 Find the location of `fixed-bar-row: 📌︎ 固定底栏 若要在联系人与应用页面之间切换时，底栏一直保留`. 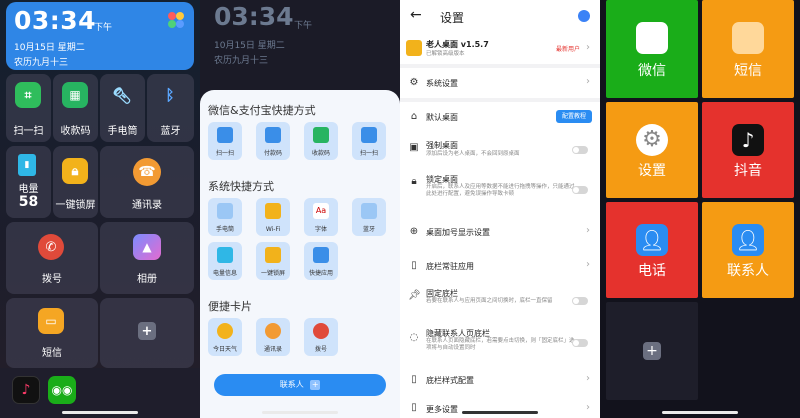

fixed-bar-row: 📌︎ 固定底栏 若要在联系人与应用页面之间切换时，底栏一直保留 is located at coordinates (500, 302).